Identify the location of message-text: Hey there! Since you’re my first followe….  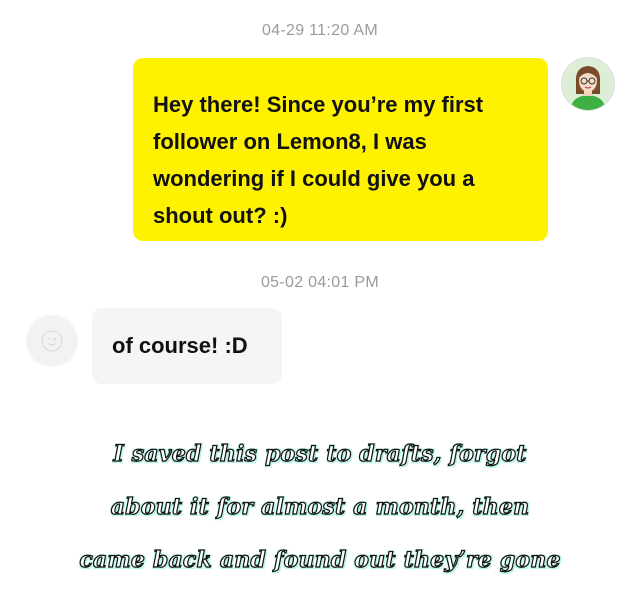
(318, 160).